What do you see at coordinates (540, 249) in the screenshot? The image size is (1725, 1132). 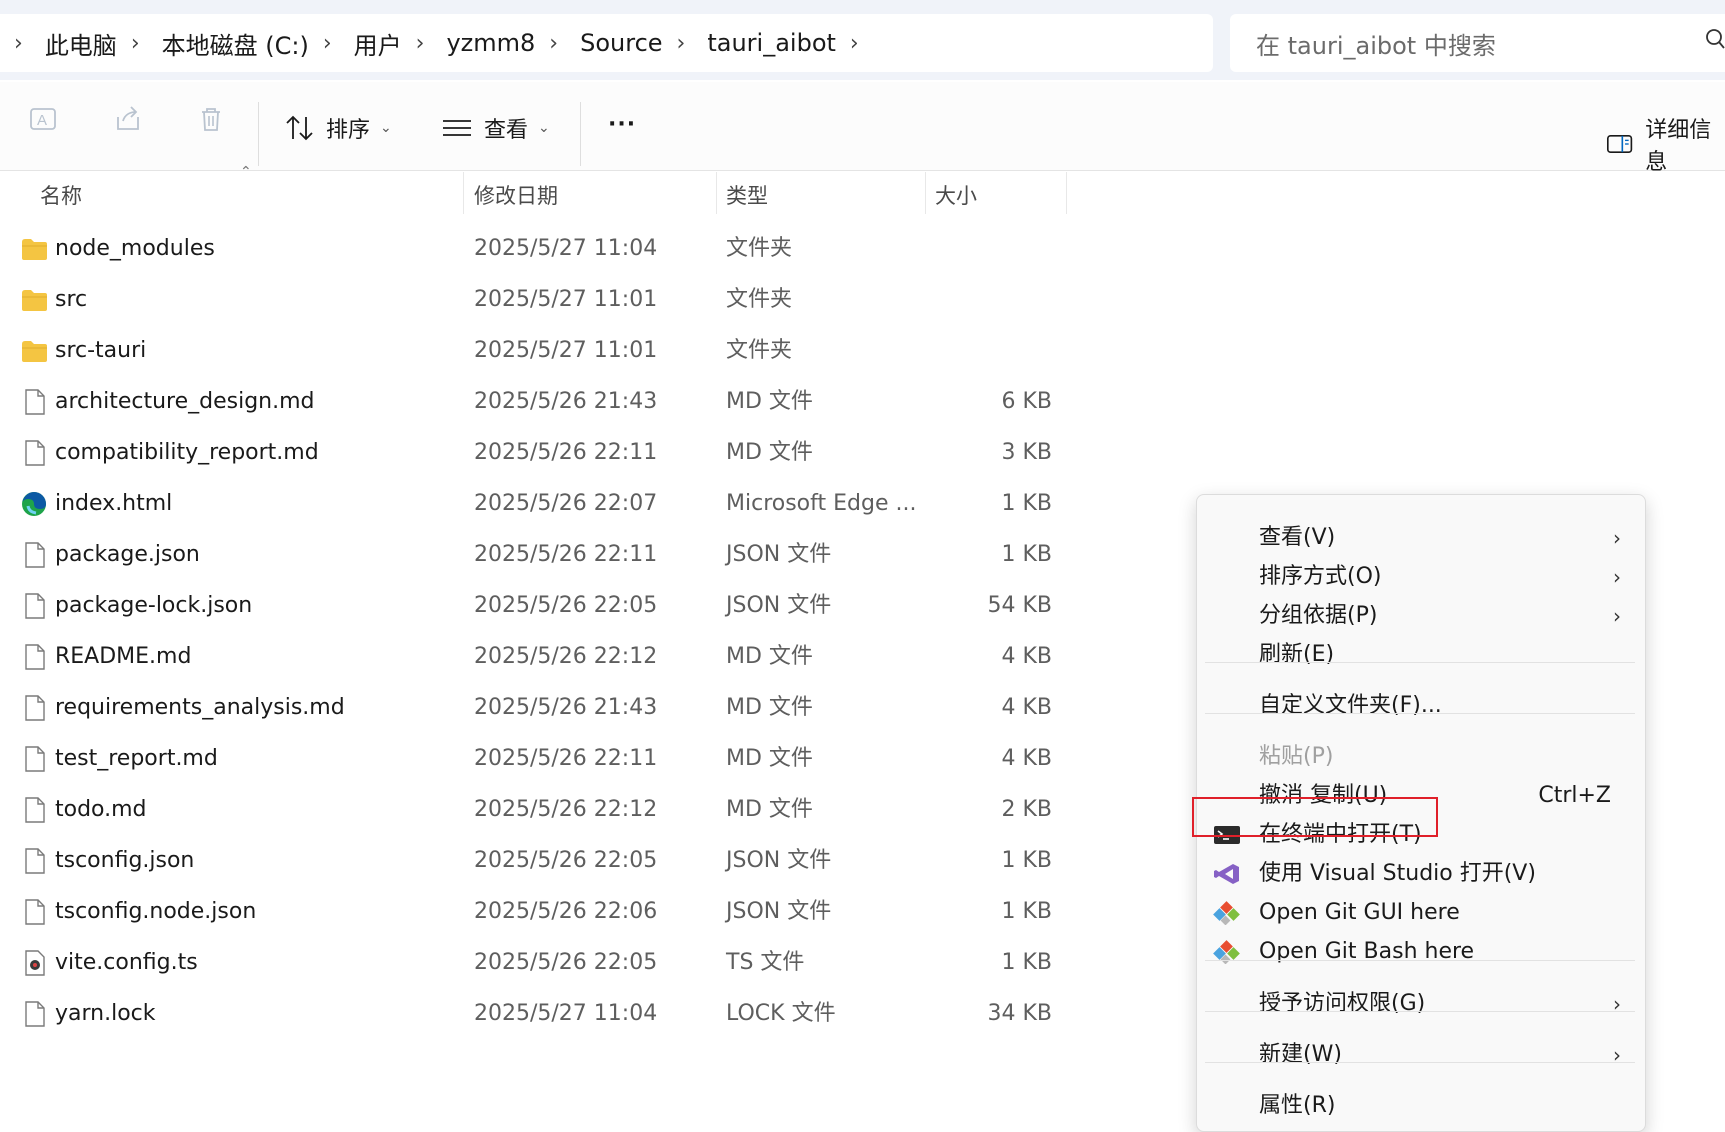 I see `file-row: node_modules 2025/5/27 11:04 文件夹` at bounding box center [540, 249].